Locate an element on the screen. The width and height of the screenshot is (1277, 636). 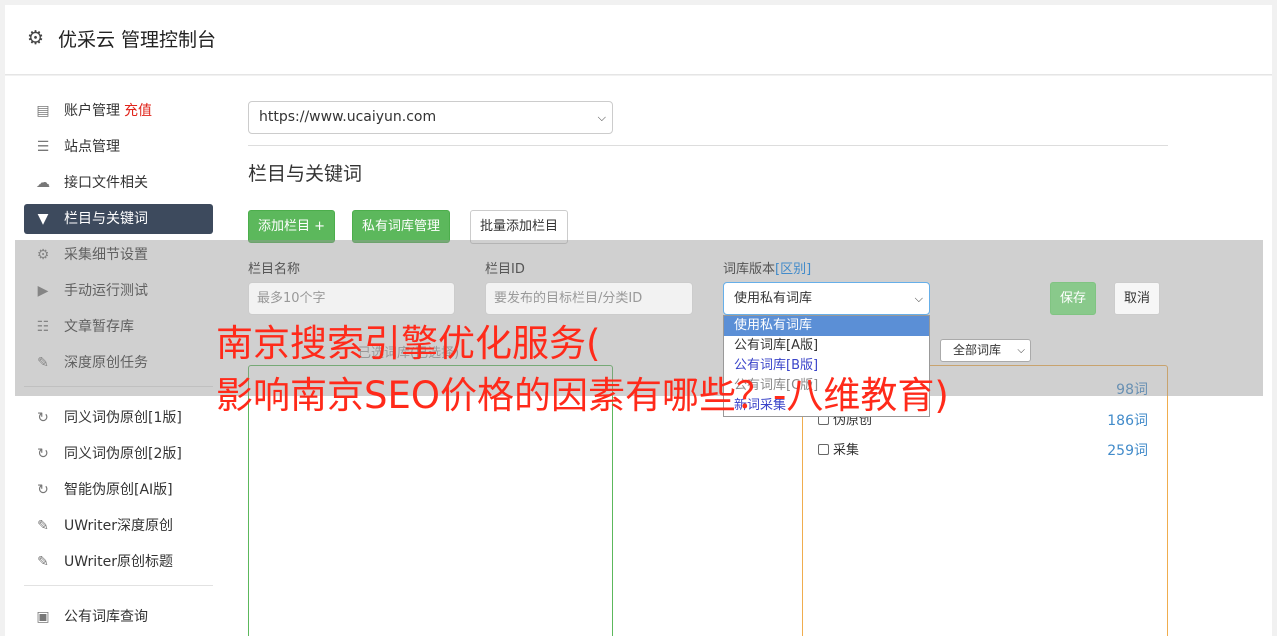
sidebar-item-label: UWriter原创标题 is located at coordinates (118, 562).